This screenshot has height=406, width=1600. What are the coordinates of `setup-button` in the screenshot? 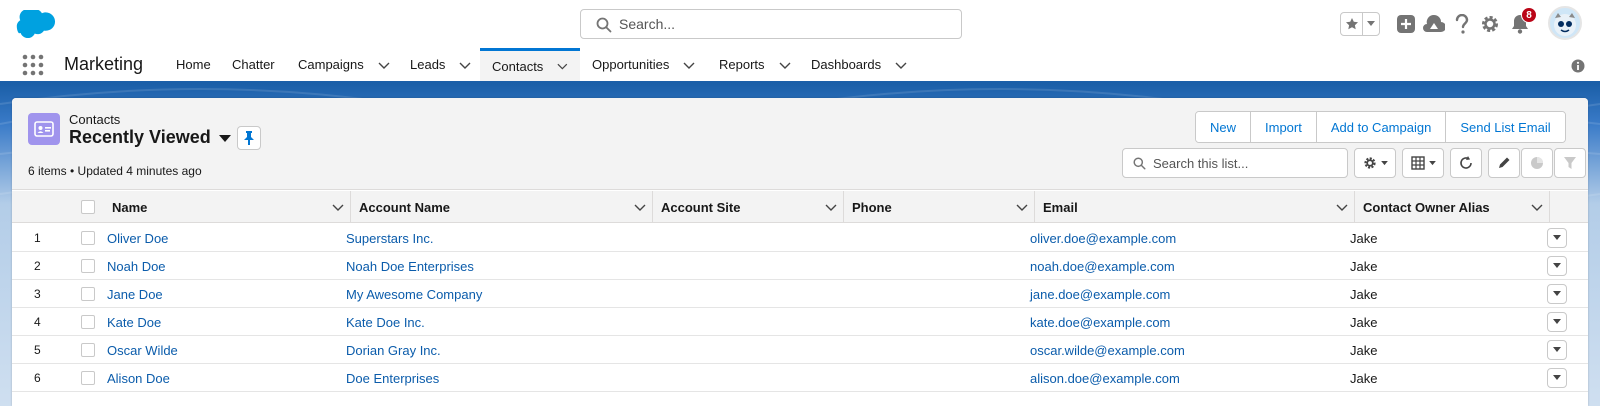 It's located at (1490, 24).